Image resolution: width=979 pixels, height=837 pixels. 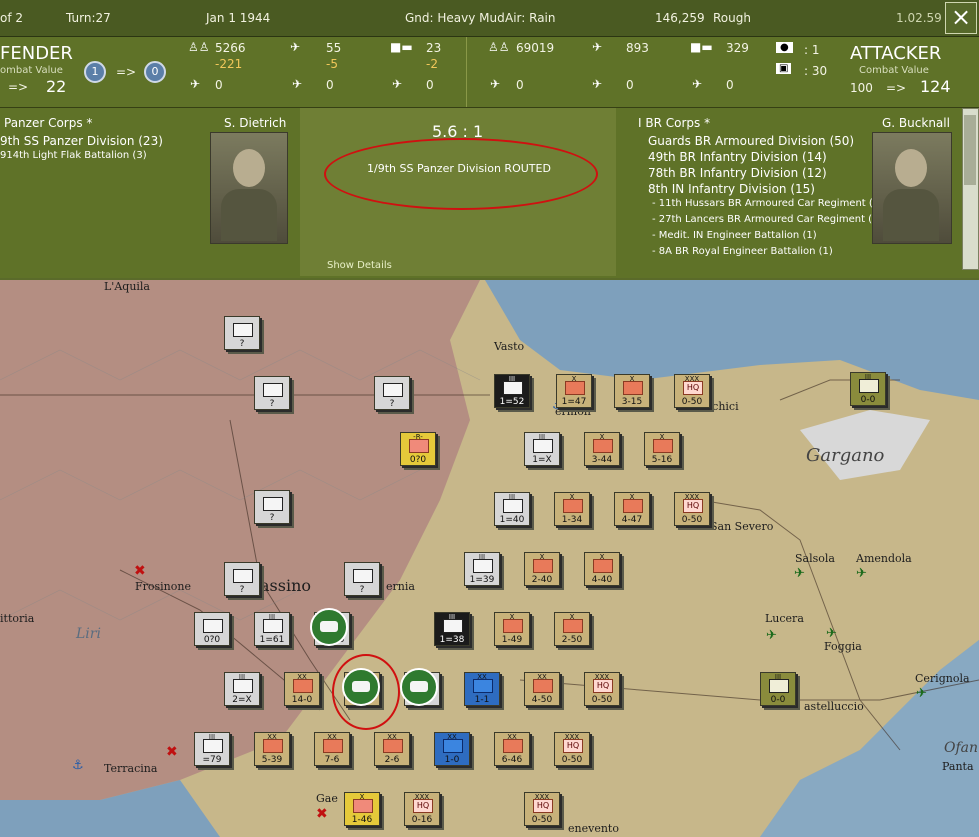 I want to click on unit-counter: X 1-34, so click(x=572, y=509).